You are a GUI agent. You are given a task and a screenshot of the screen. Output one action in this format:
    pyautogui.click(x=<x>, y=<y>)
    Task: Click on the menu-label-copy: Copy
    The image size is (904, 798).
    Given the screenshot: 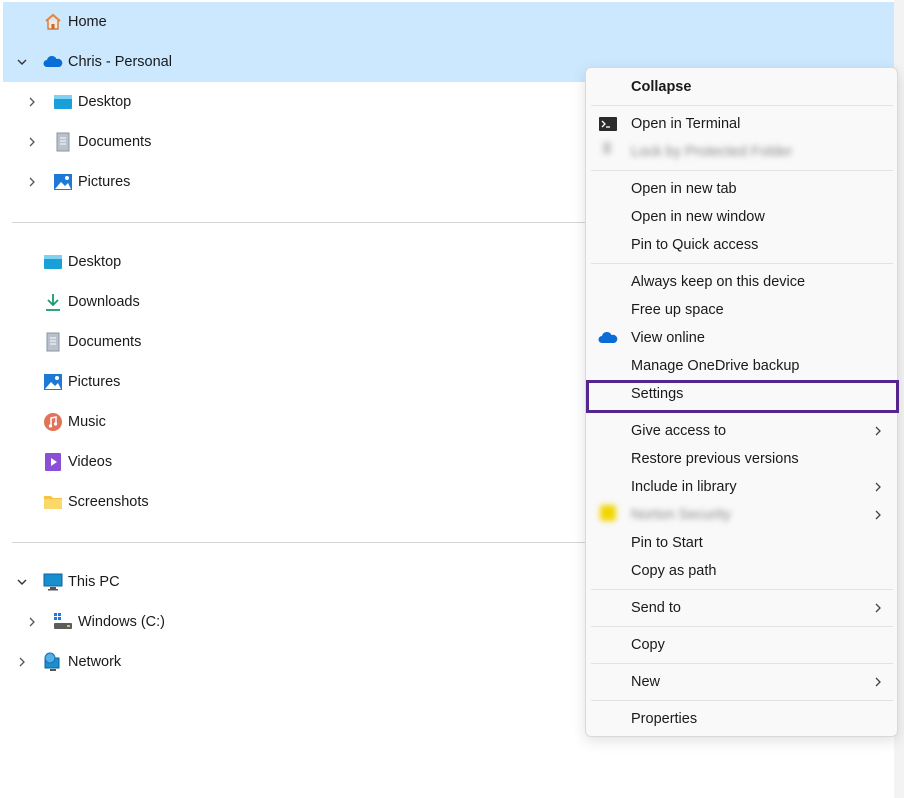 What is the action you would take?
    pyautogui.click(x=648, y=645)
    